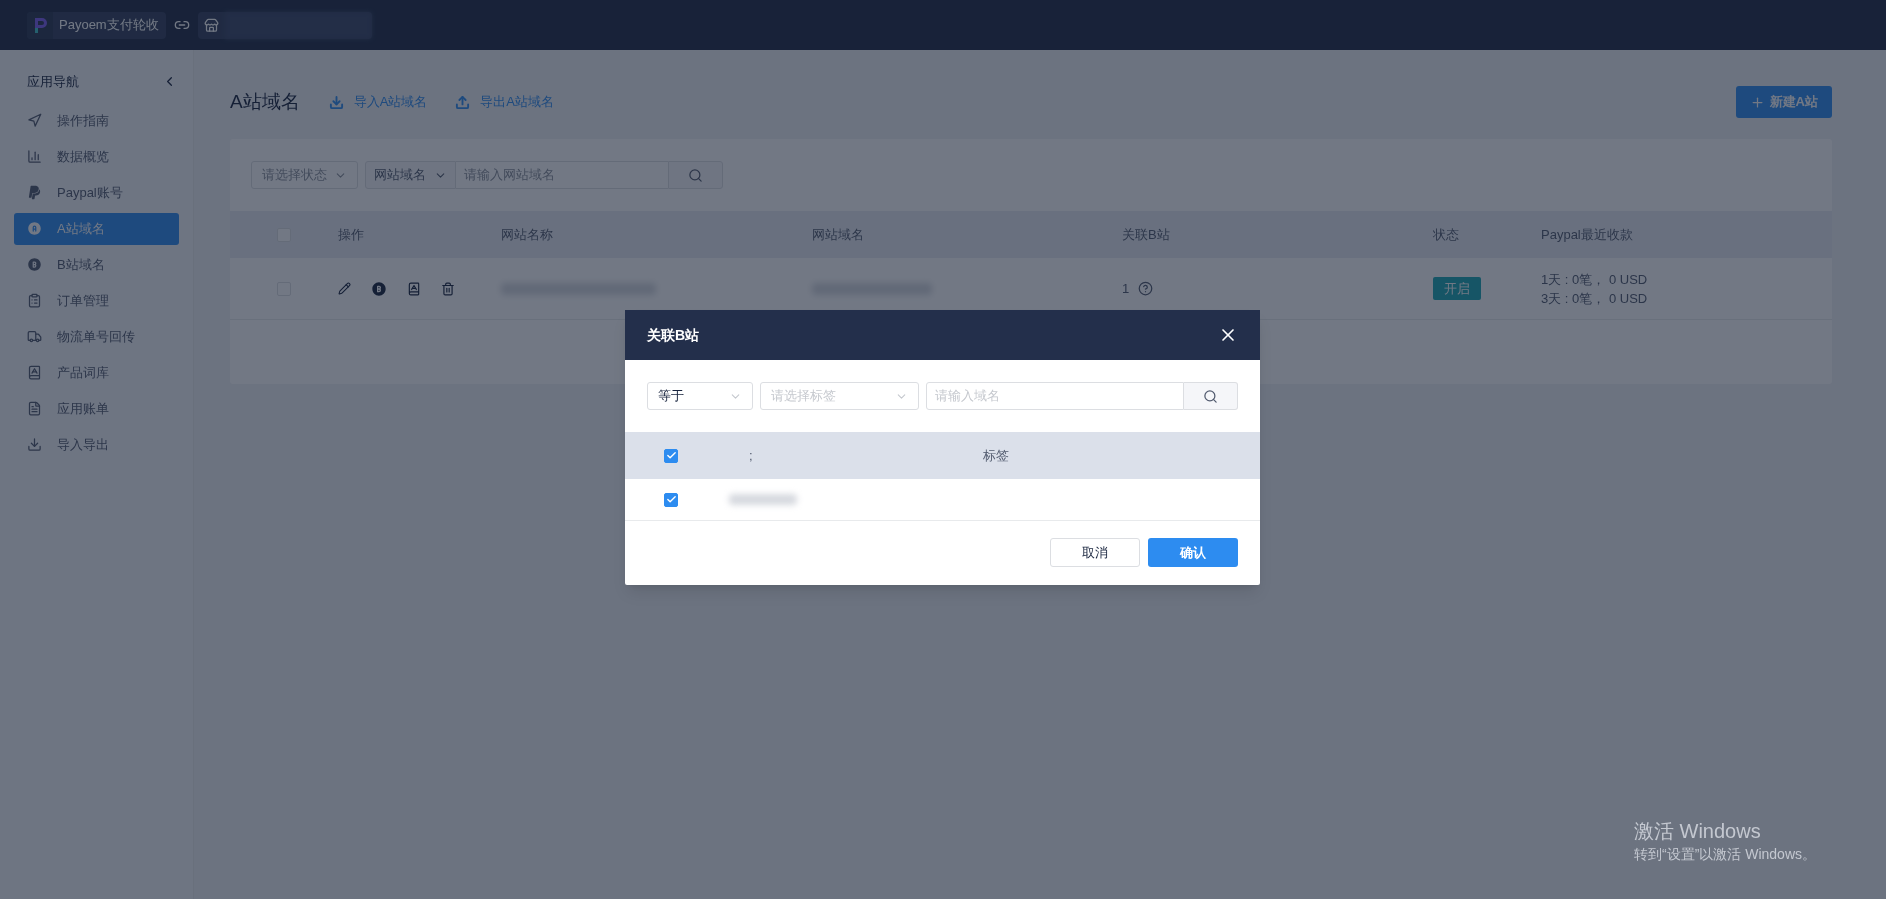  I want to click on sidebar-item: 产品词库, so click(96, 372).